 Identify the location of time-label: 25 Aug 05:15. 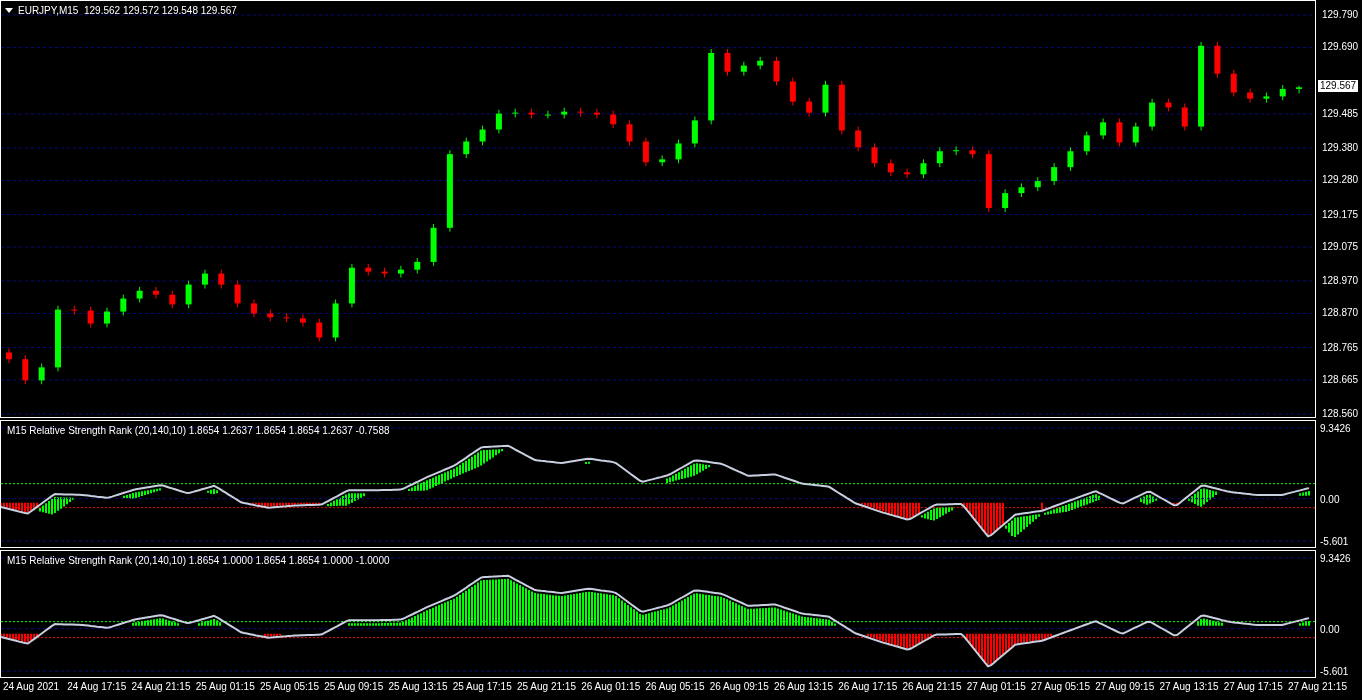
(290, 687).